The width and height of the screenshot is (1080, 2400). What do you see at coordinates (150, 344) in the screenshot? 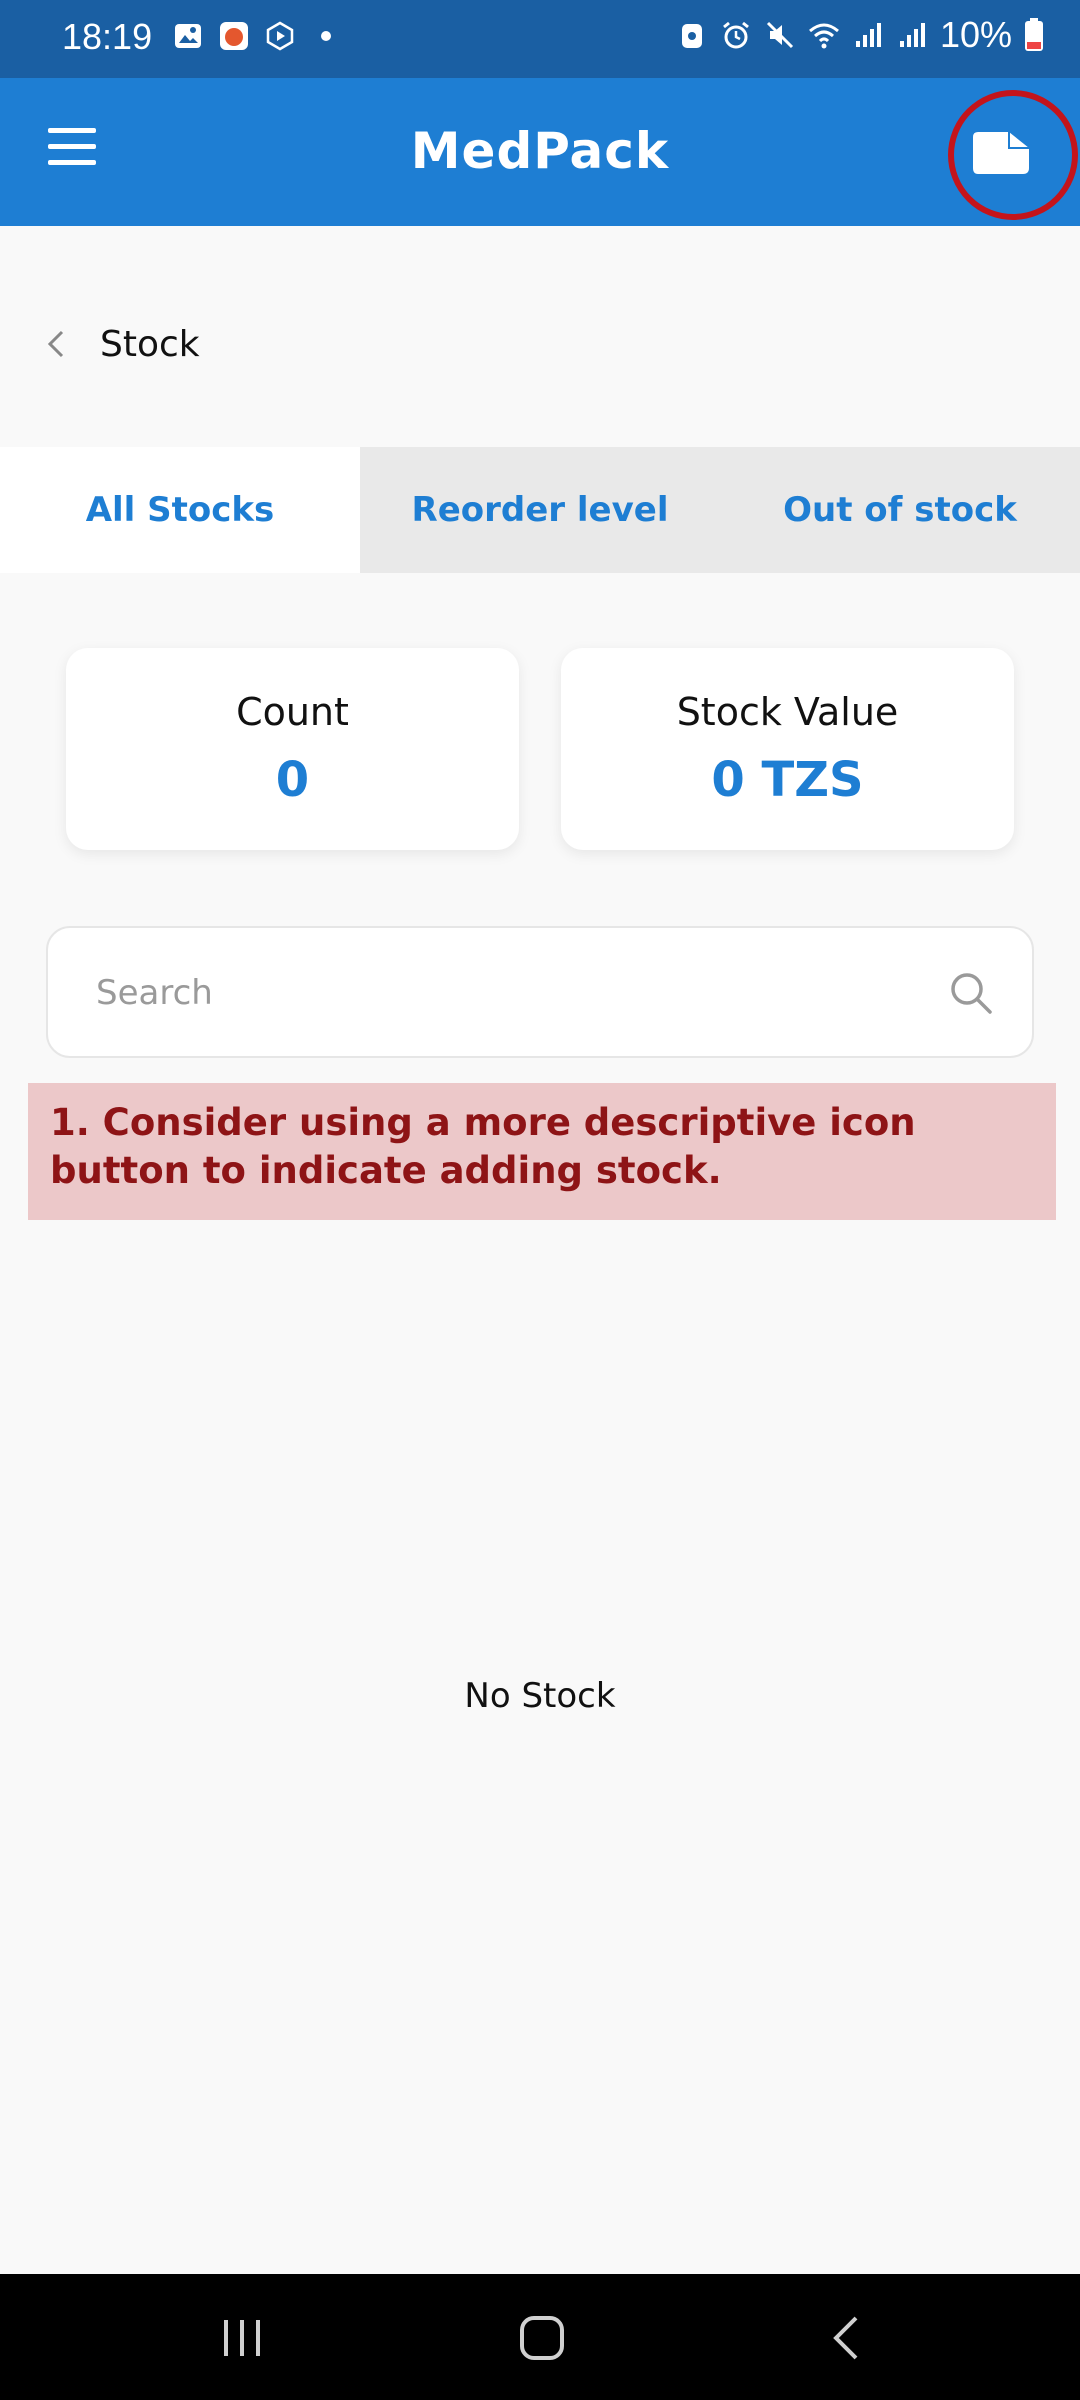
I see `page-title: Stock` at bounding box center [150, 344].